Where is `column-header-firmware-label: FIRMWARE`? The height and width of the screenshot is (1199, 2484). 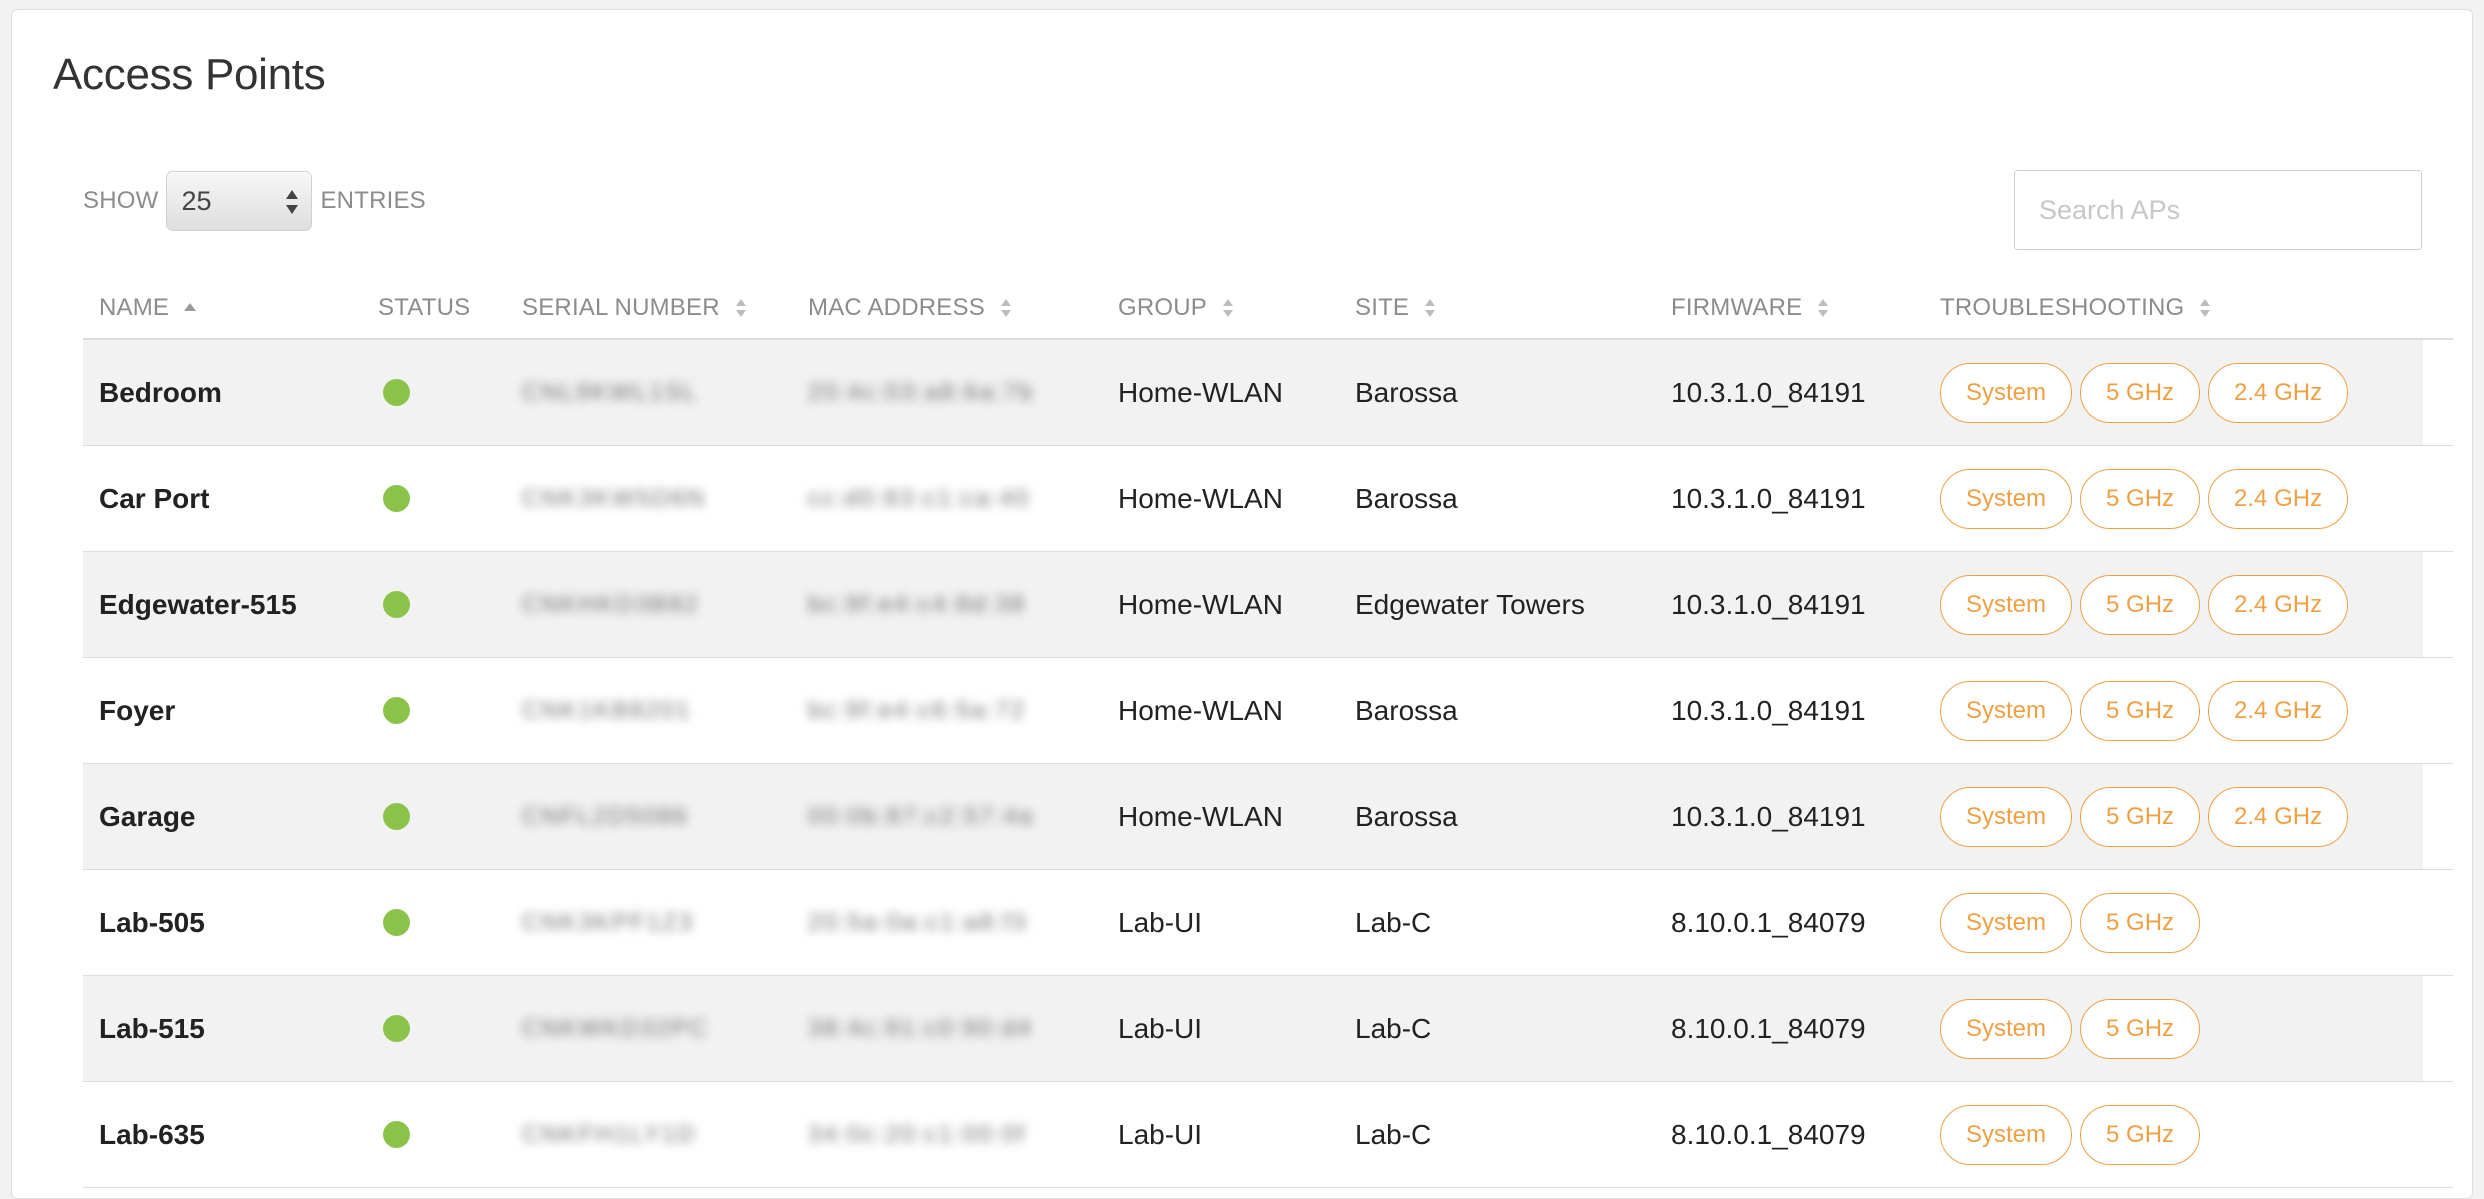
column-header-firmware-label: FIRMWARE is located at coordinates (1737, 307).